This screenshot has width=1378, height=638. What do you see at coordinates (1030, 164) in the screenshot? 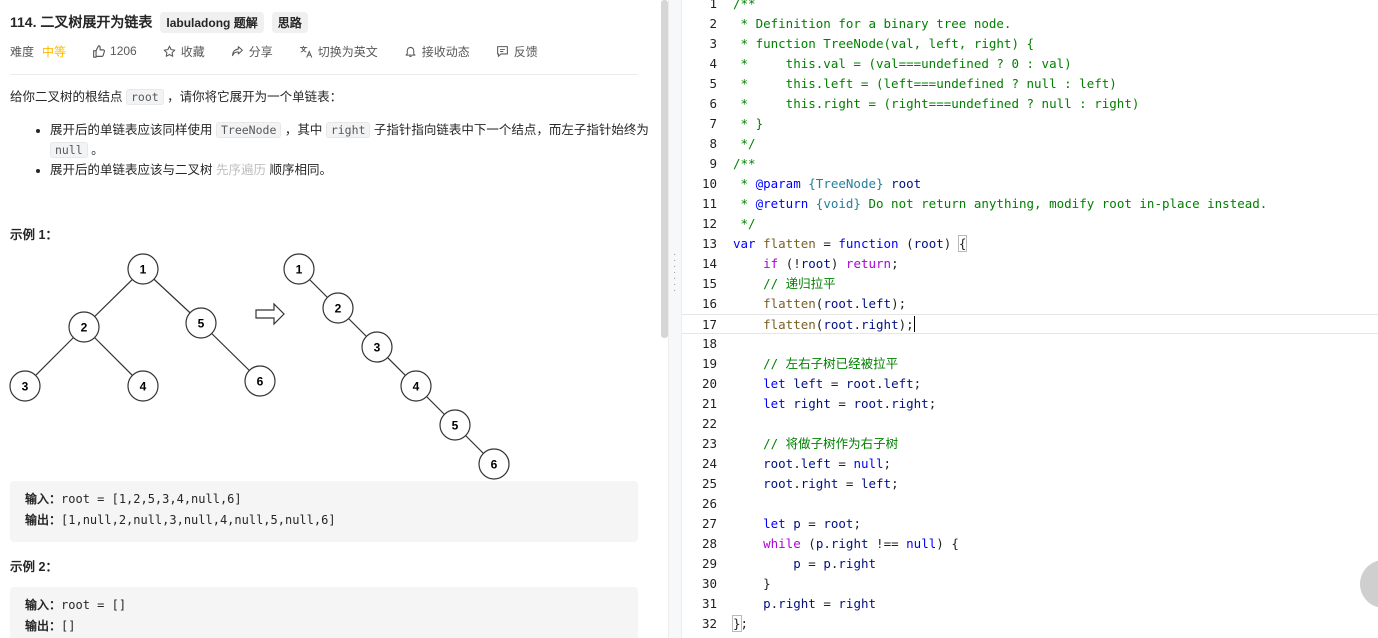
I see `code-line: 9 /**` at bounding box center [1030, 164].